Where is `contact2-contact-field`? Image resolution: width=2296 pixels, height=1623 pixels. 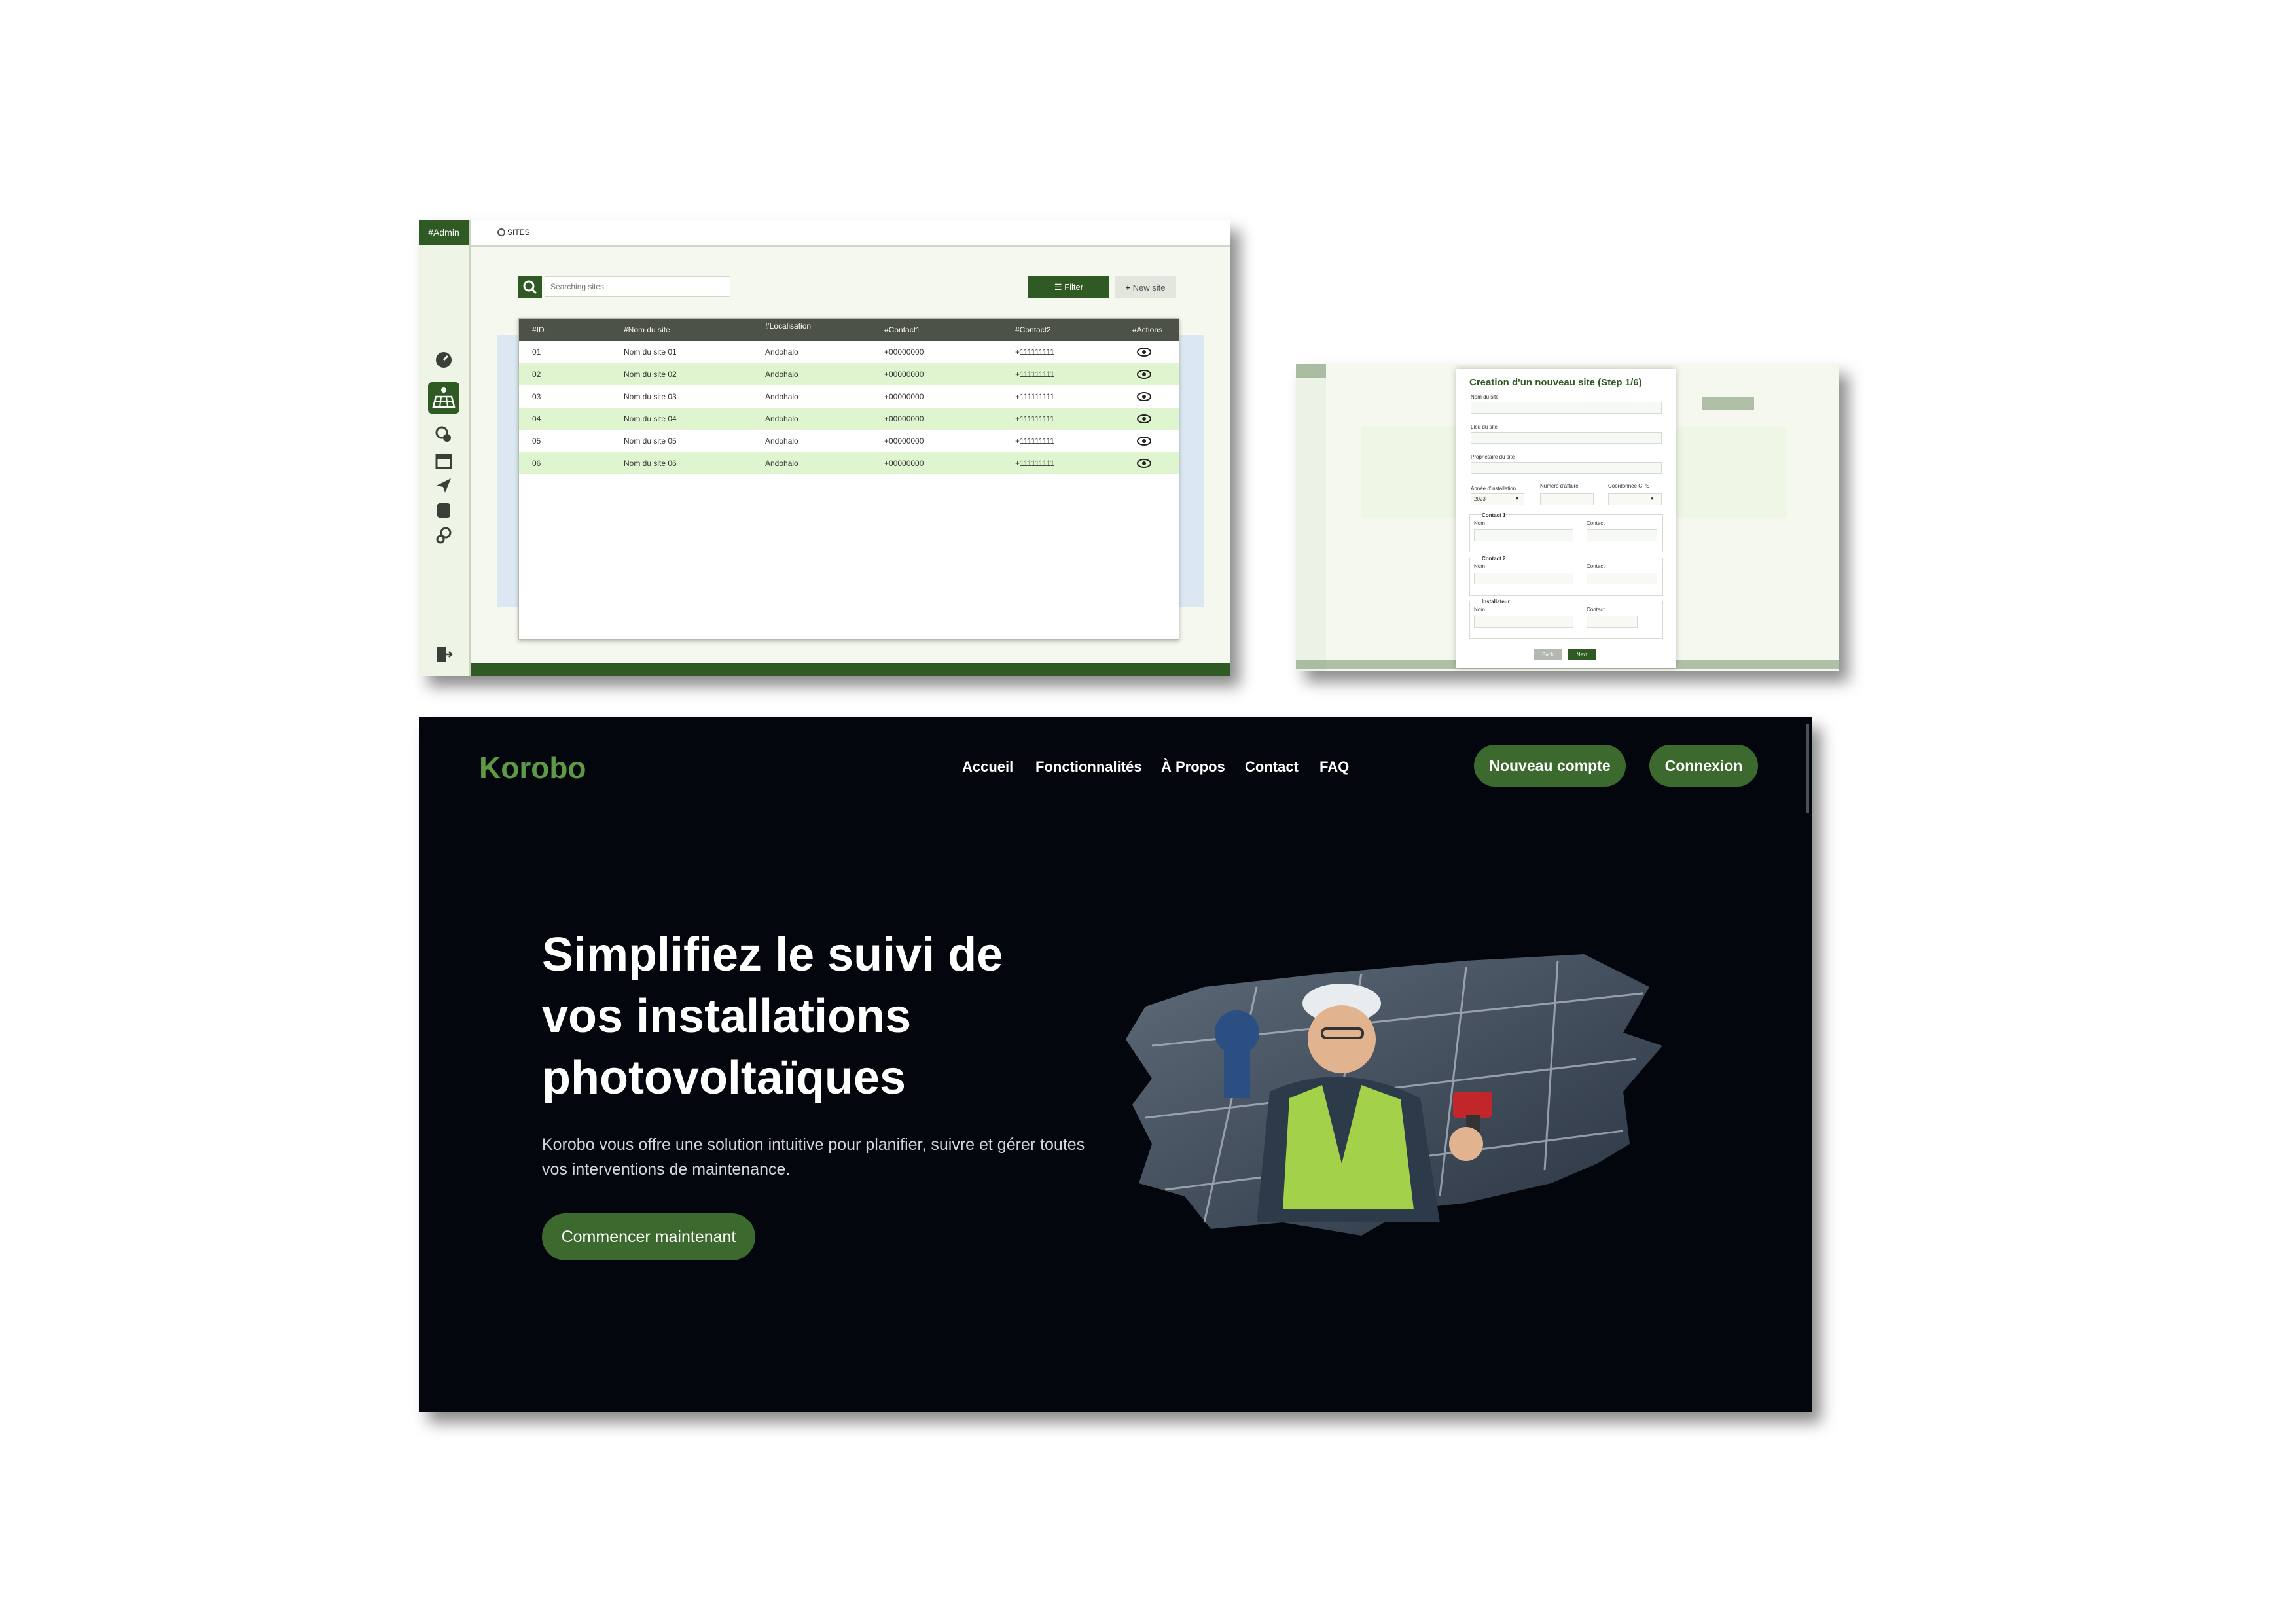 contact2-contact-field is located at coordinates (1622, 578).